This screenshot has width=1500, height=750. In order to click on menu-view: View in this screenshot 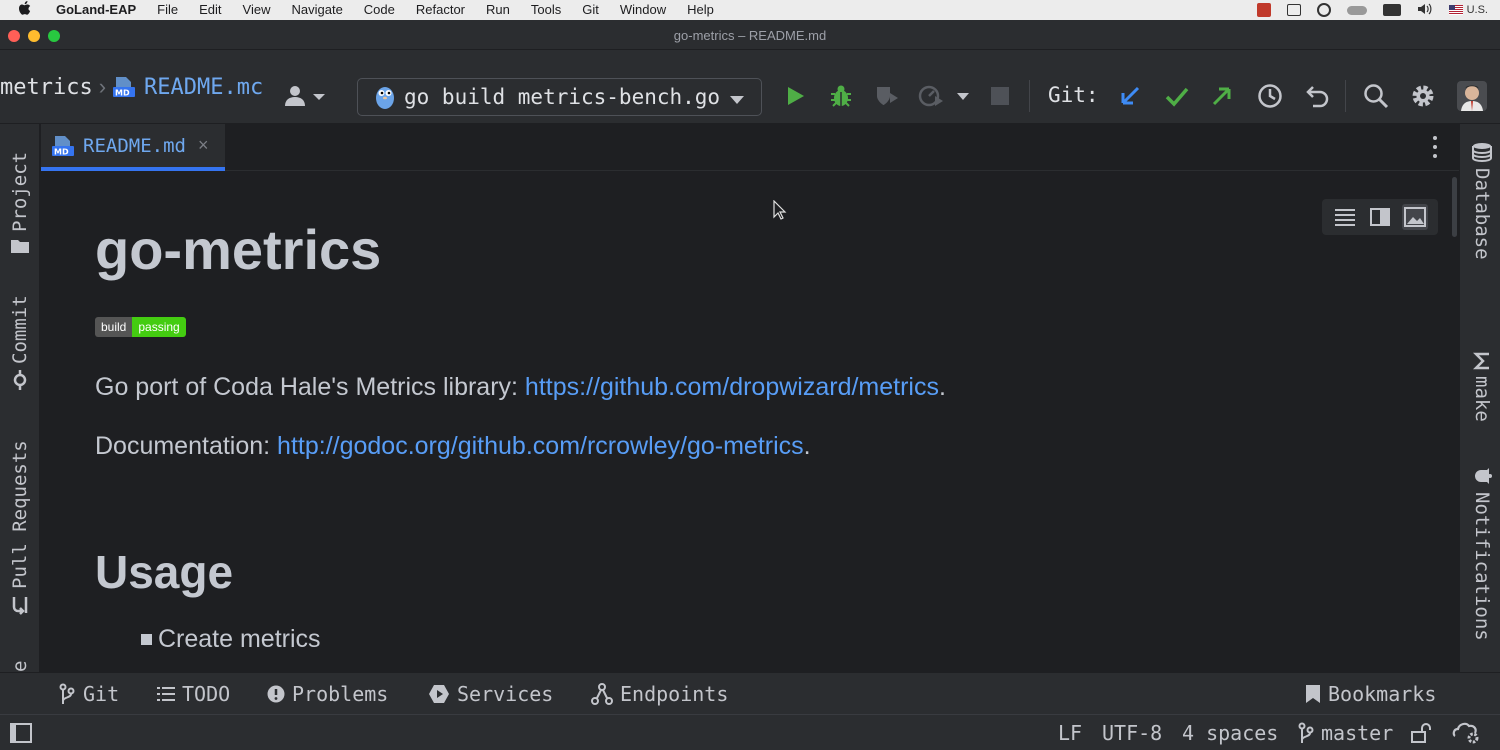, I will do `click(257, 10)`.